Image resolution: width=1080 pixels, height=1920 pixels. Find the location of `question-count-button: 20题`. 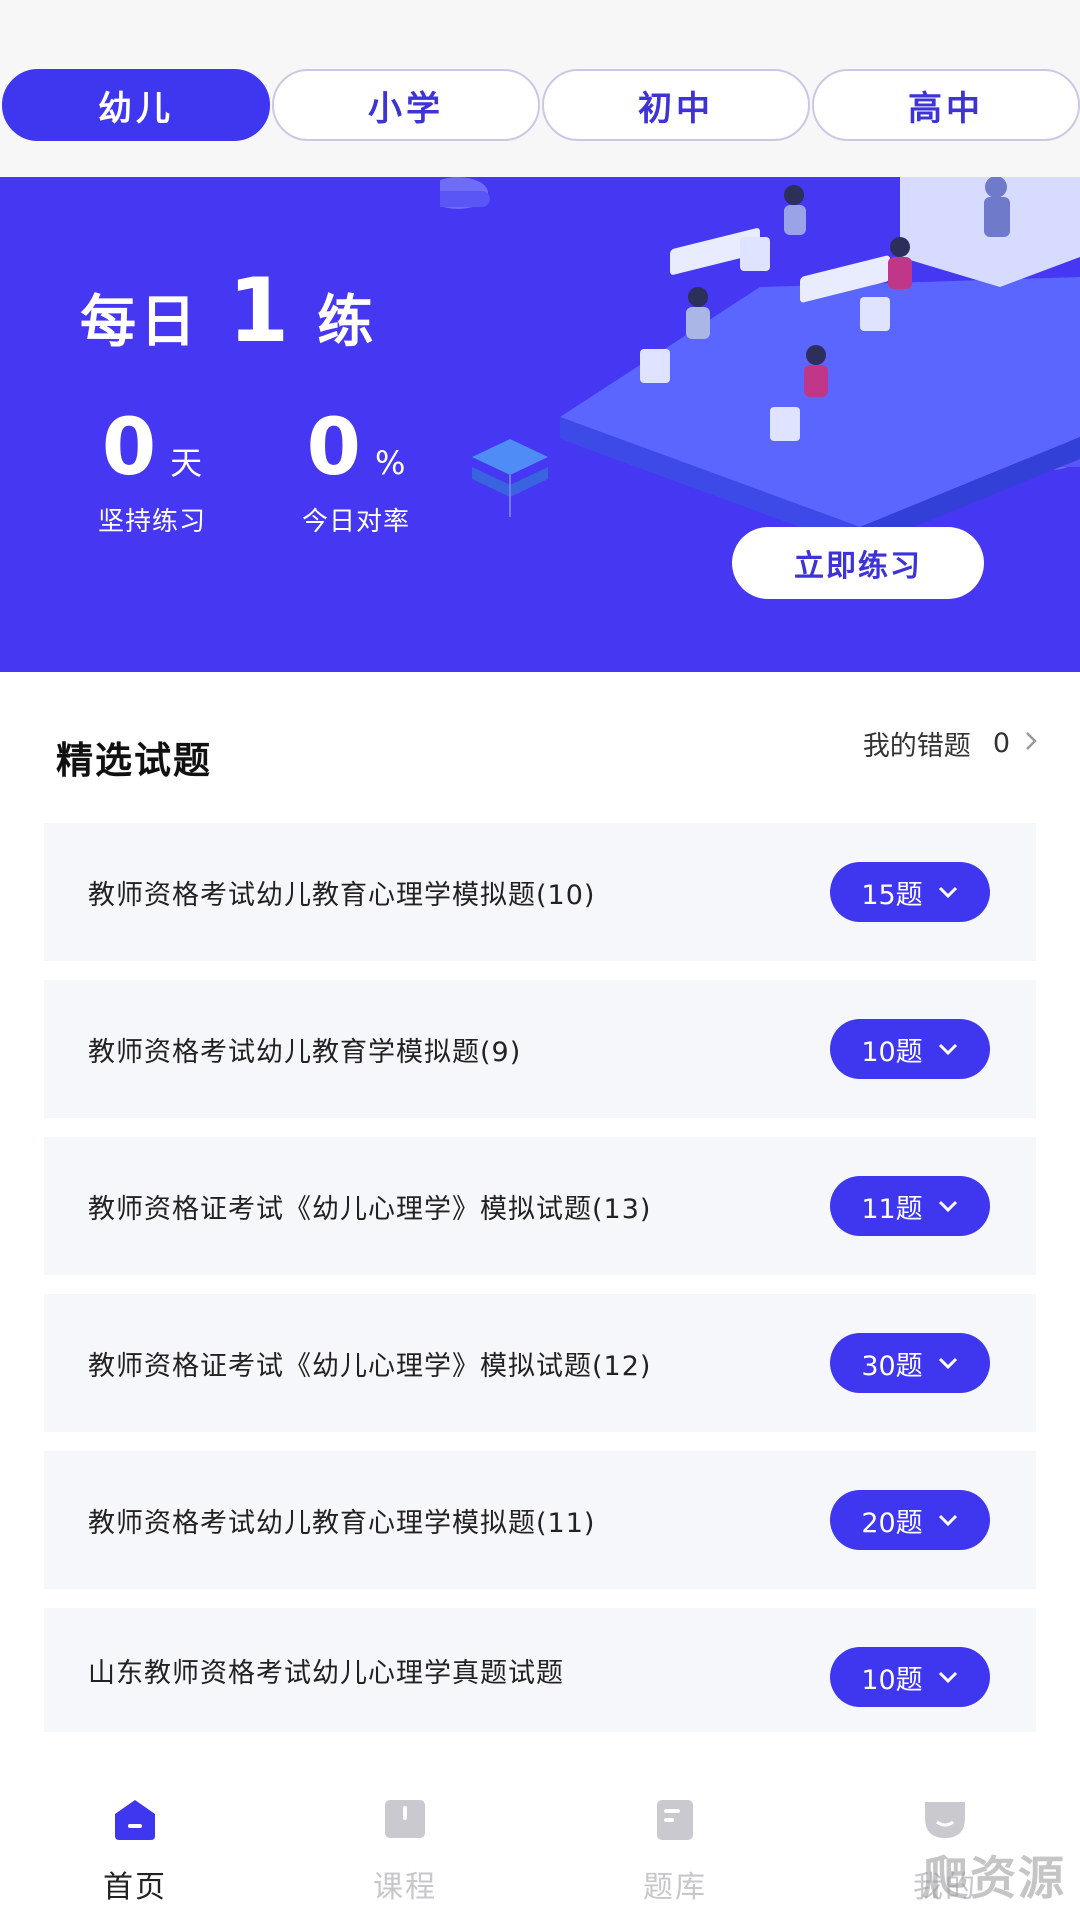

question-count-button: 20题 is located at coordinates (910, 1520).